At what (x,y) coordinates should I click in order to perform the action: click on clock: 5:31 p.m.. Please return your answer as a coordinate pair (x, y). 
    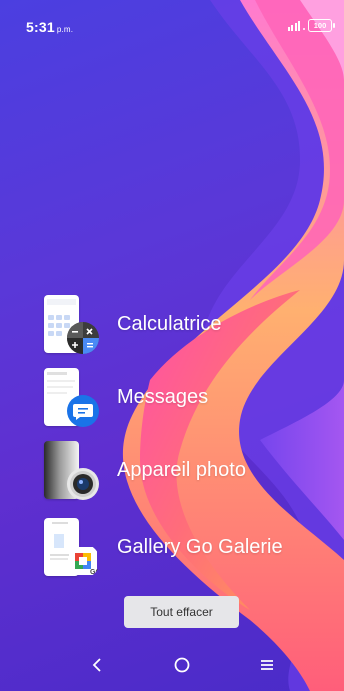
    Looking at the image, I should click on (49, 27).